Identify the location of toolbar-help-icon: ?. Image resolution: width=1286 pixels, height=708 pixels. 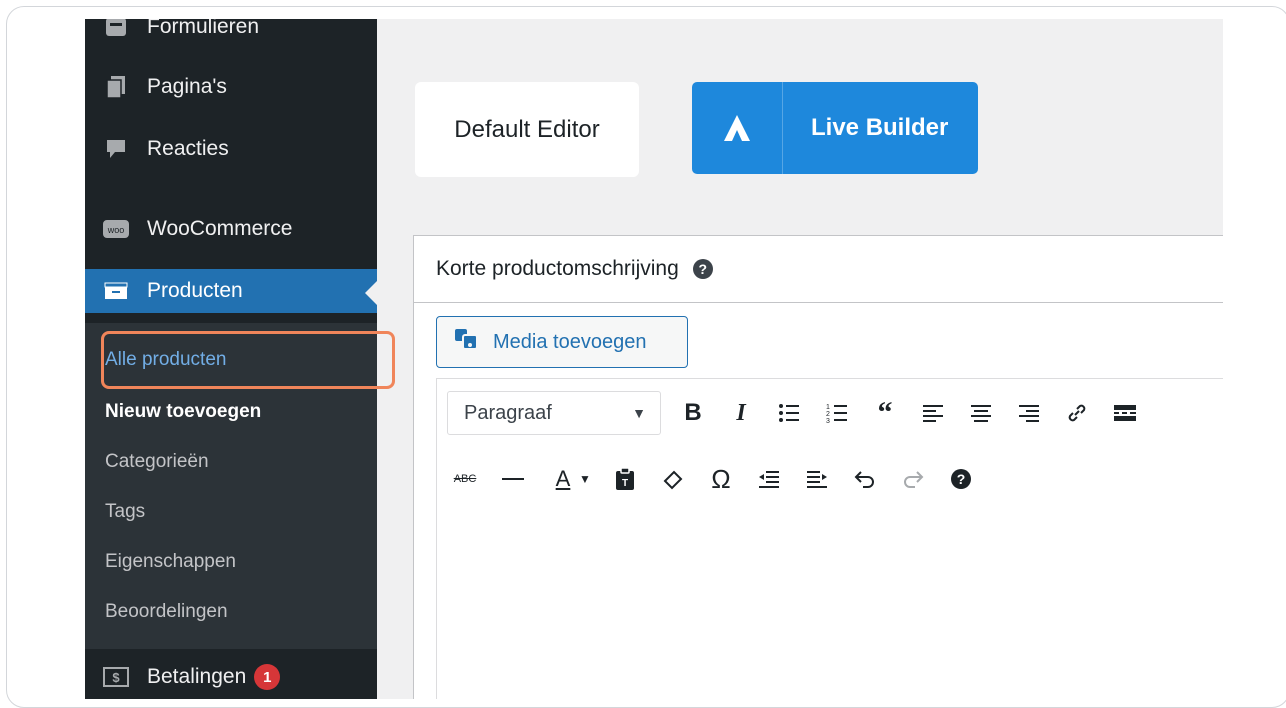
(961, 479).